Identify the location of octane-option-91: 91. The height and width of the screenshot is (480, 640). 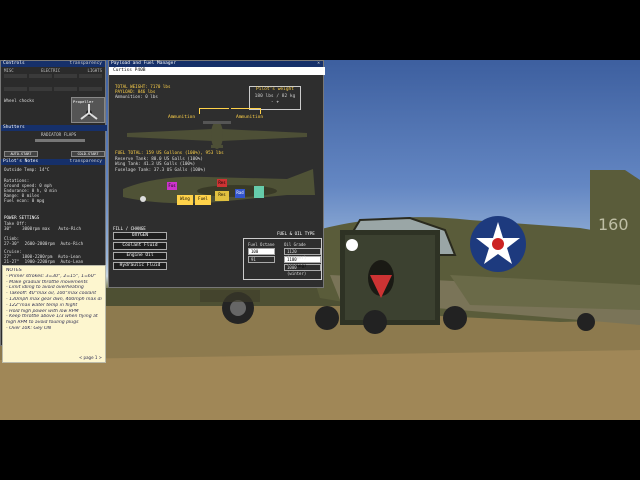
(261, 259).